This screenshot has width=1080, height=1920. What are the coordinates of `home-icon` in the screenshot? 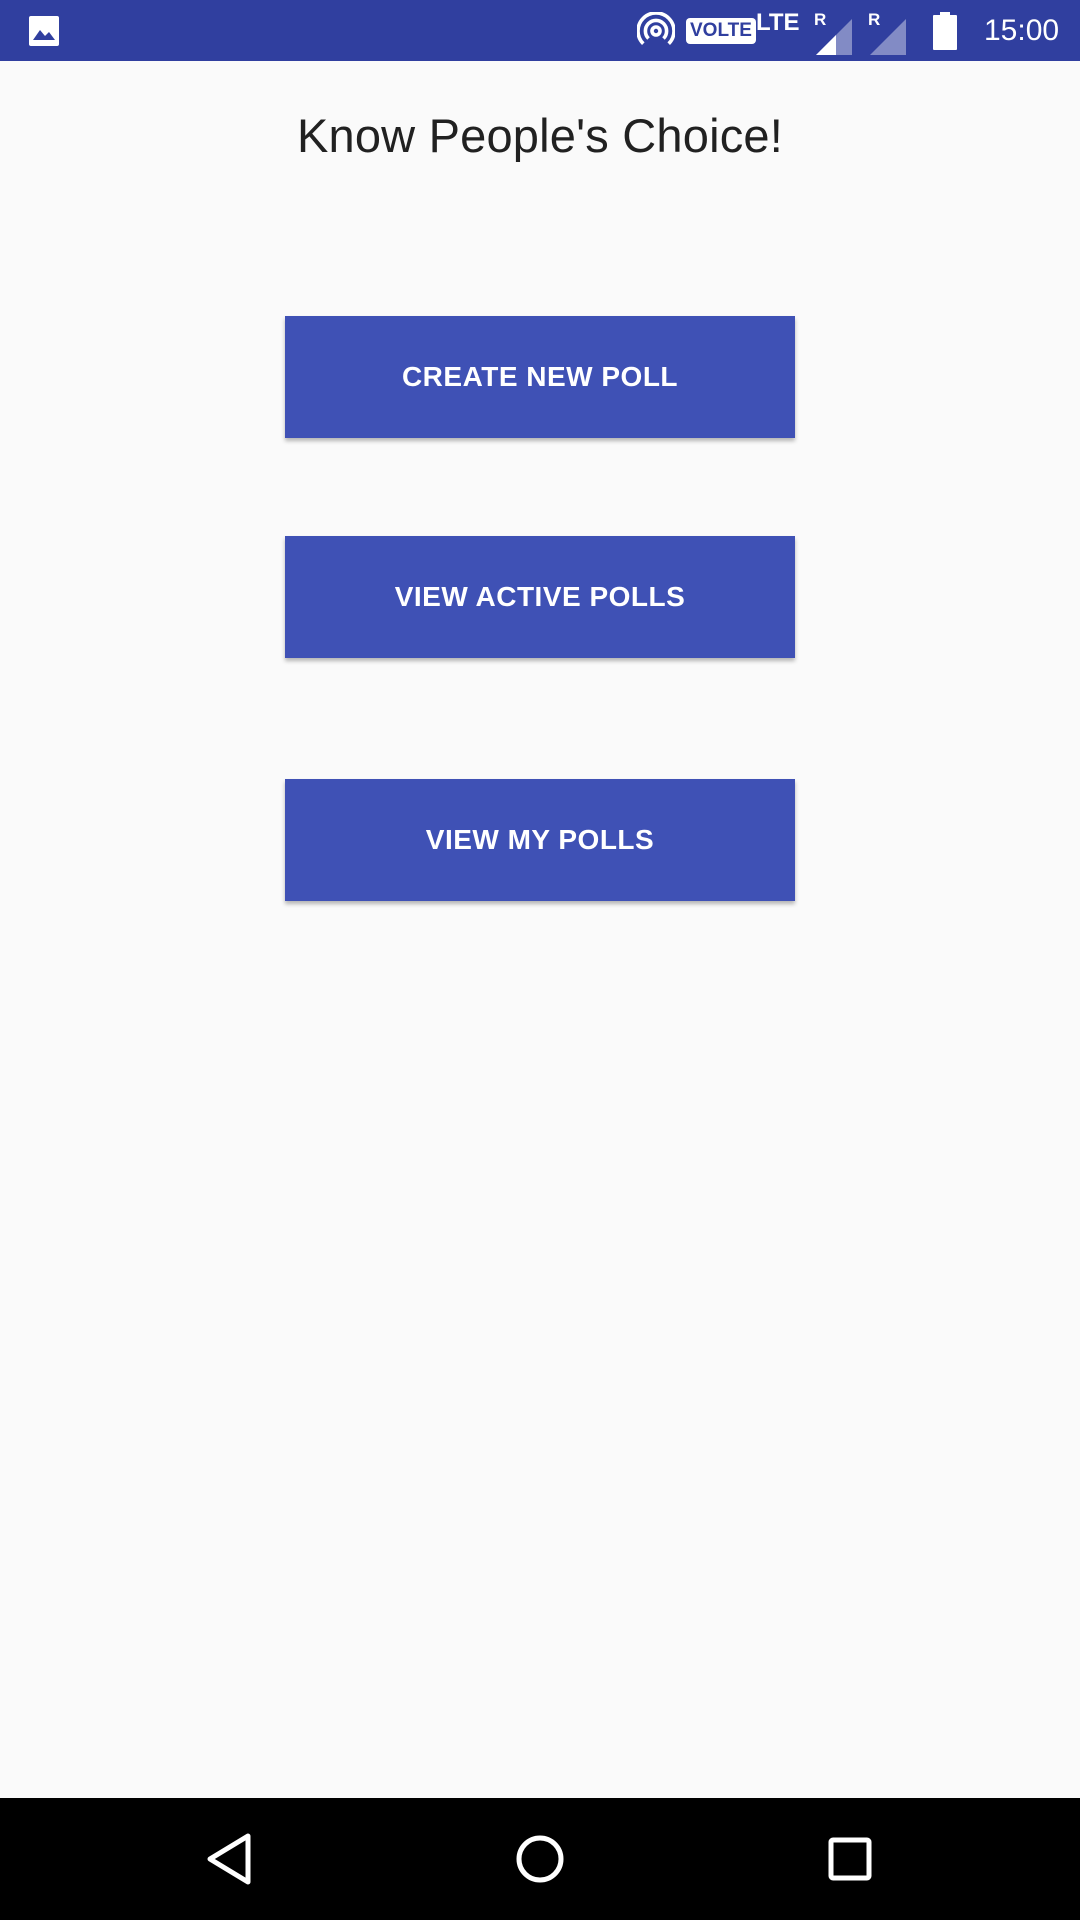 It's located at (540, 1859).